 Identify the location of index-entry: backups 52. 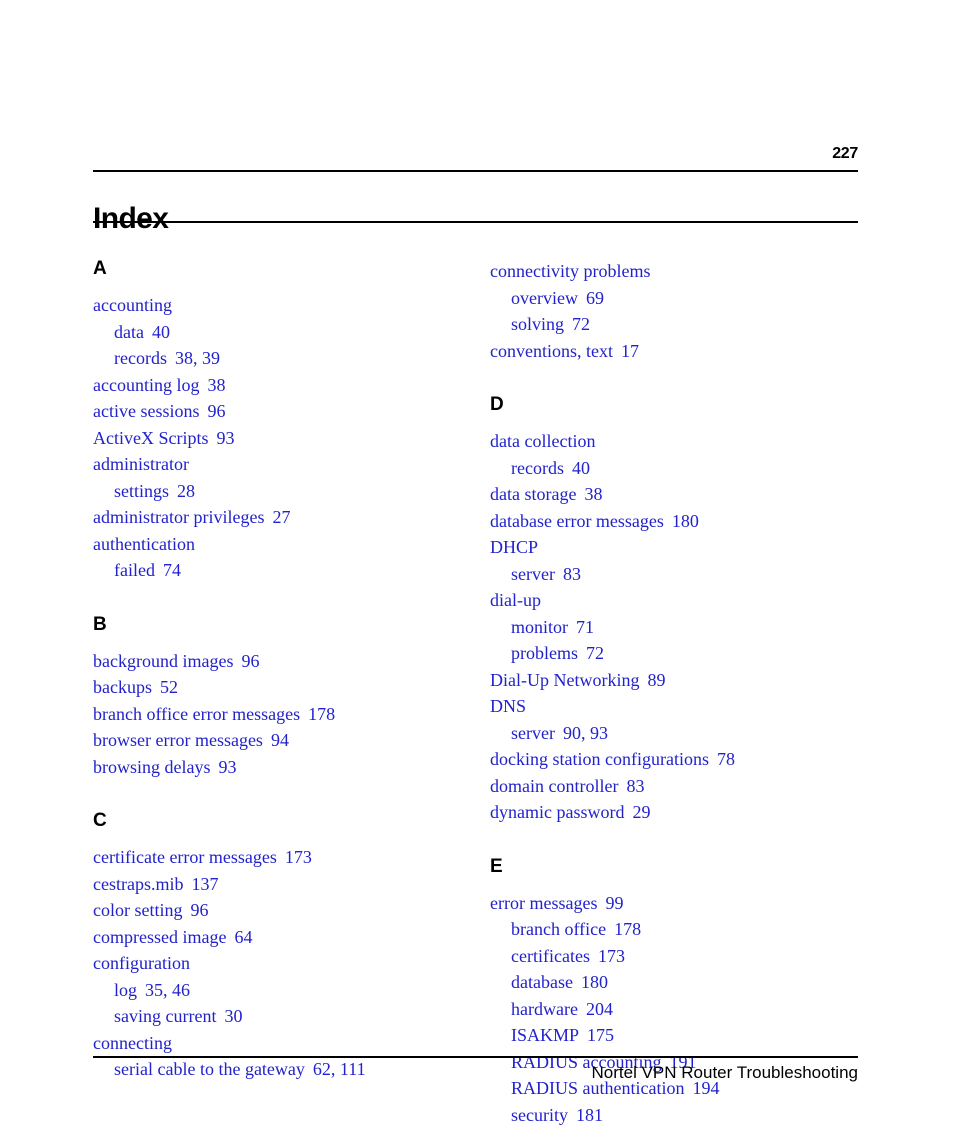
(278, 687).